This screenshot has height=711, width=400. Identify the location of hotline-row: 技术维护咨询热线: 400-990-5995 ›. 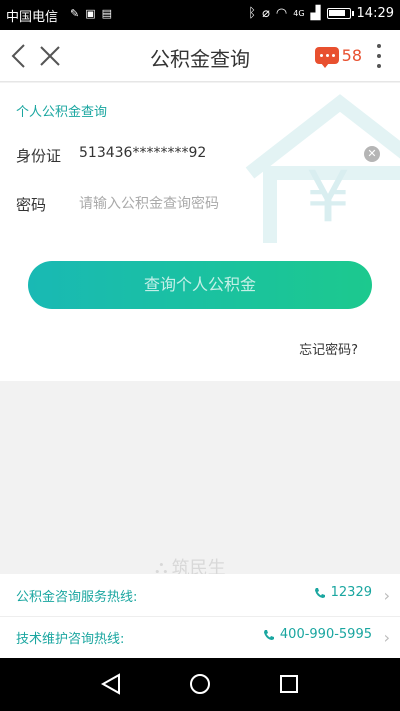
(200, 637).